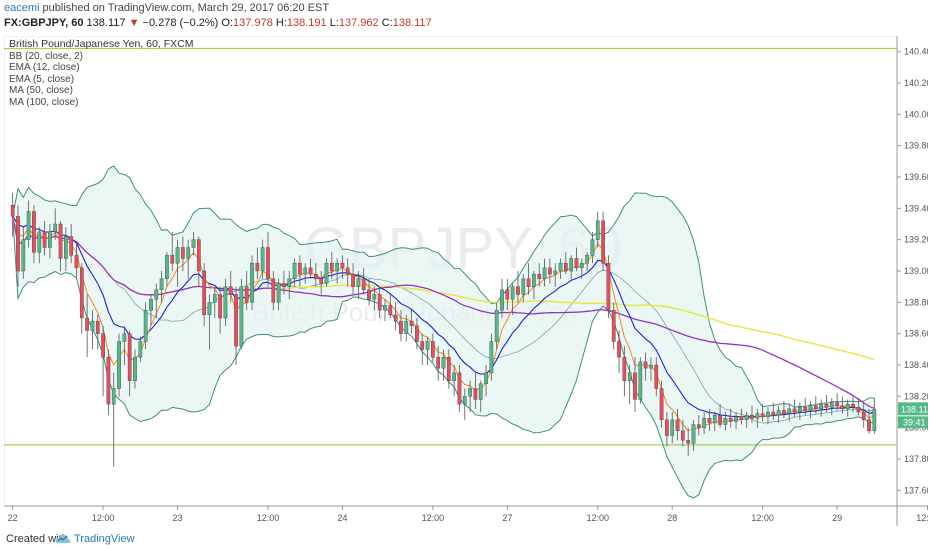 The height and width of the screenshot is (550, 932). What do you see at coordinates (104, 539) in the screenshot?
I see `tradingview-link: TradingView` at bounding box center [104, 539].